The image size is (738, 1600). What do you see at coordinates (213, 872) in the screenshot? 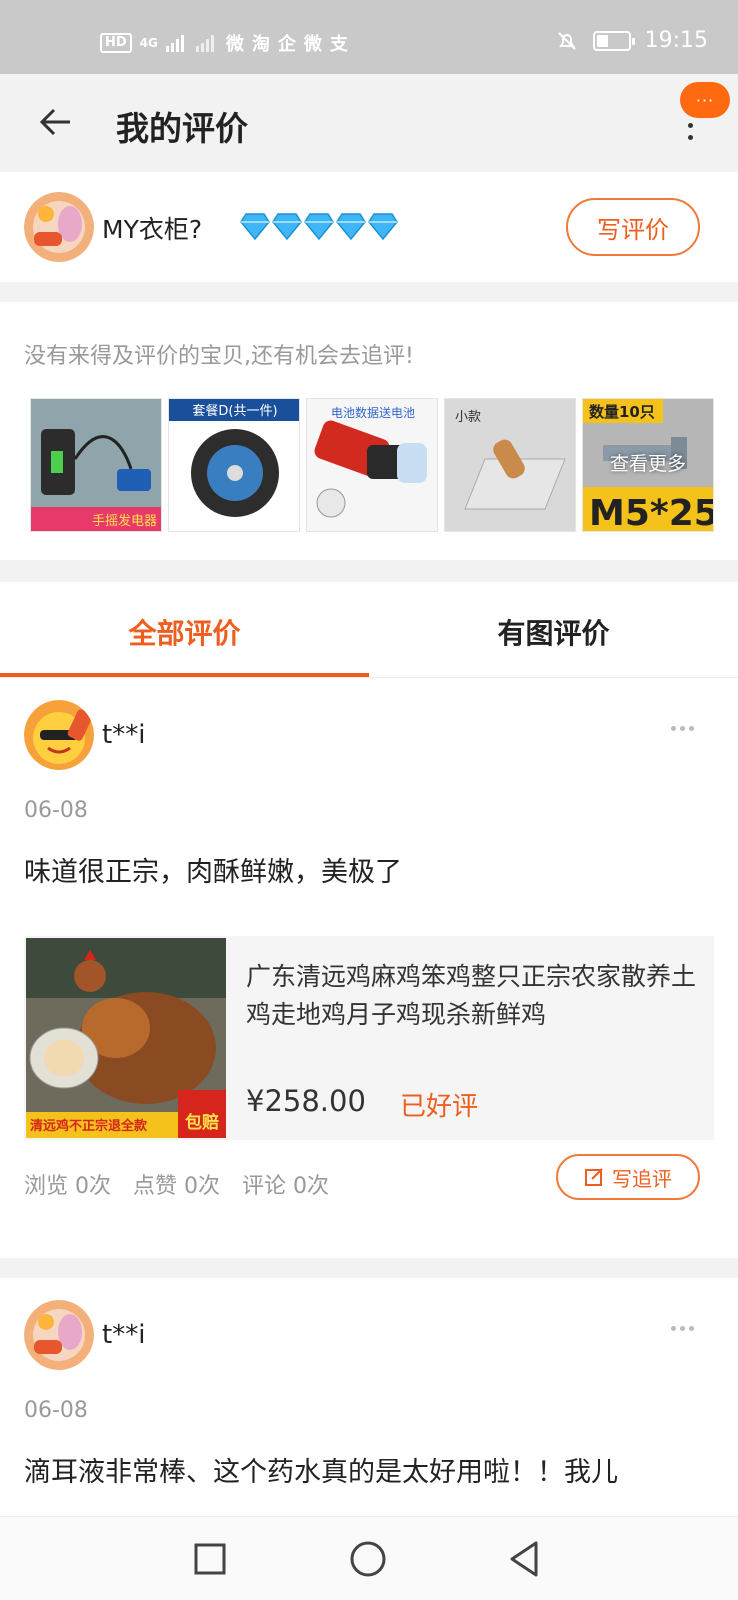
I see `review-text: 味道很正宗，肉酥鲜嫩，美极了` at bounding box center [213, 872].